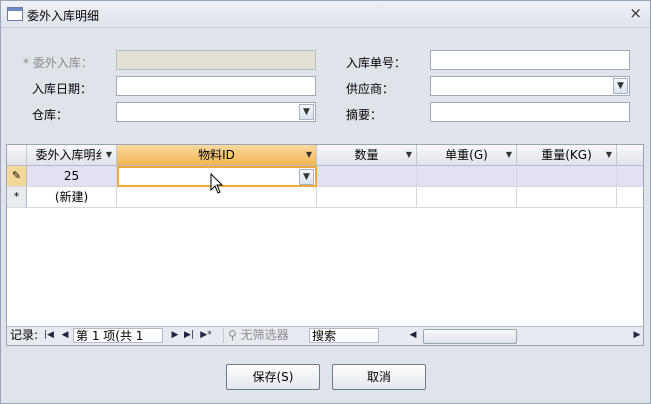  Describe the element at coordinates (364, 115) in the screenshot. I see `summary-label: 摘要：` at that location.